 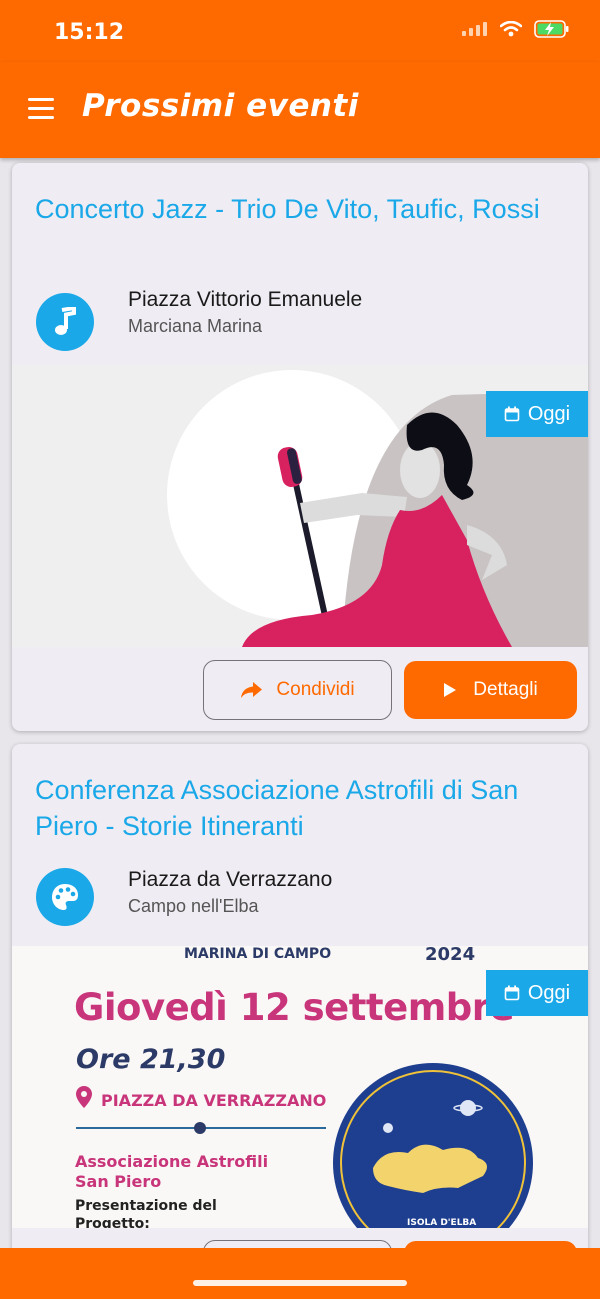 I want to click on app-bar: Prossimi eventi, so click(x=300, y=110).